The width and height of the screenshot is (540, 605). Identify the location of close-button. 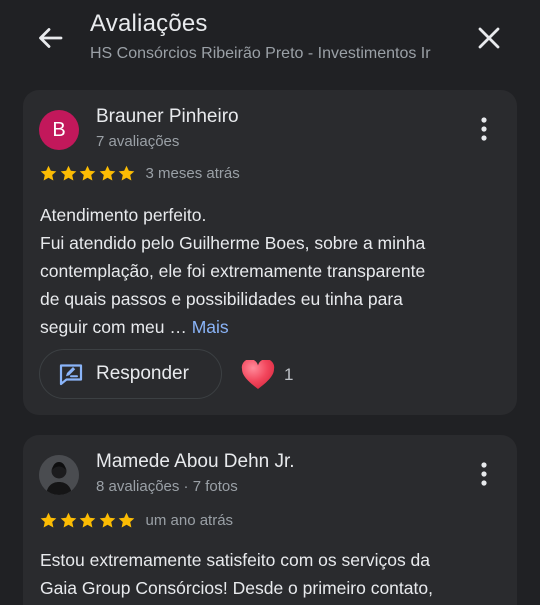
(489, 38).